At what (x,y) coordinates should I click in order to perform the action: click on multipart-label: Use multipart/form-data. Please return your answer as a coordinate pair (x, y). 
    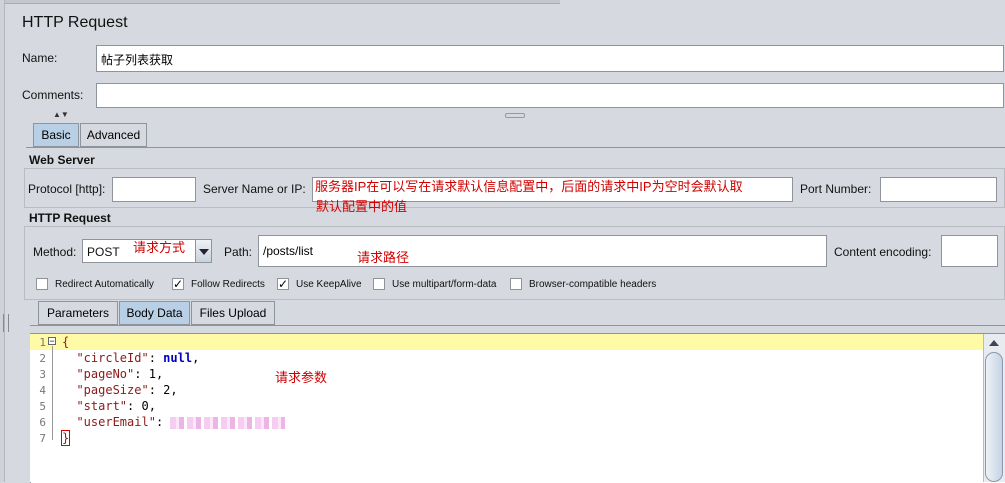
    Looking at the image, I should click on (444, 284).